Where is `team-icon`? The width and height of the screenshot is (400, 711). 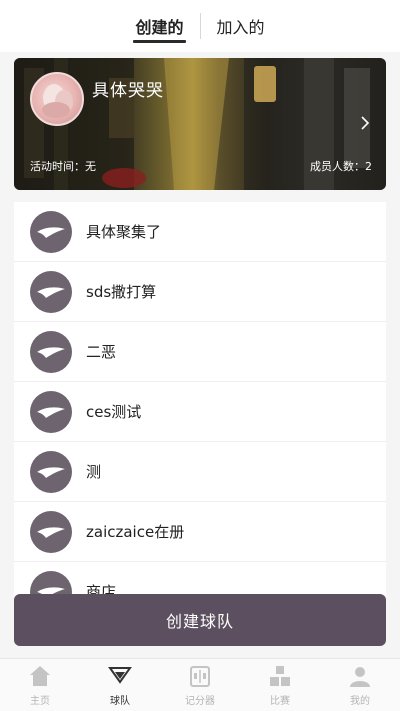 team-icon is located at coordinates (120, 675).